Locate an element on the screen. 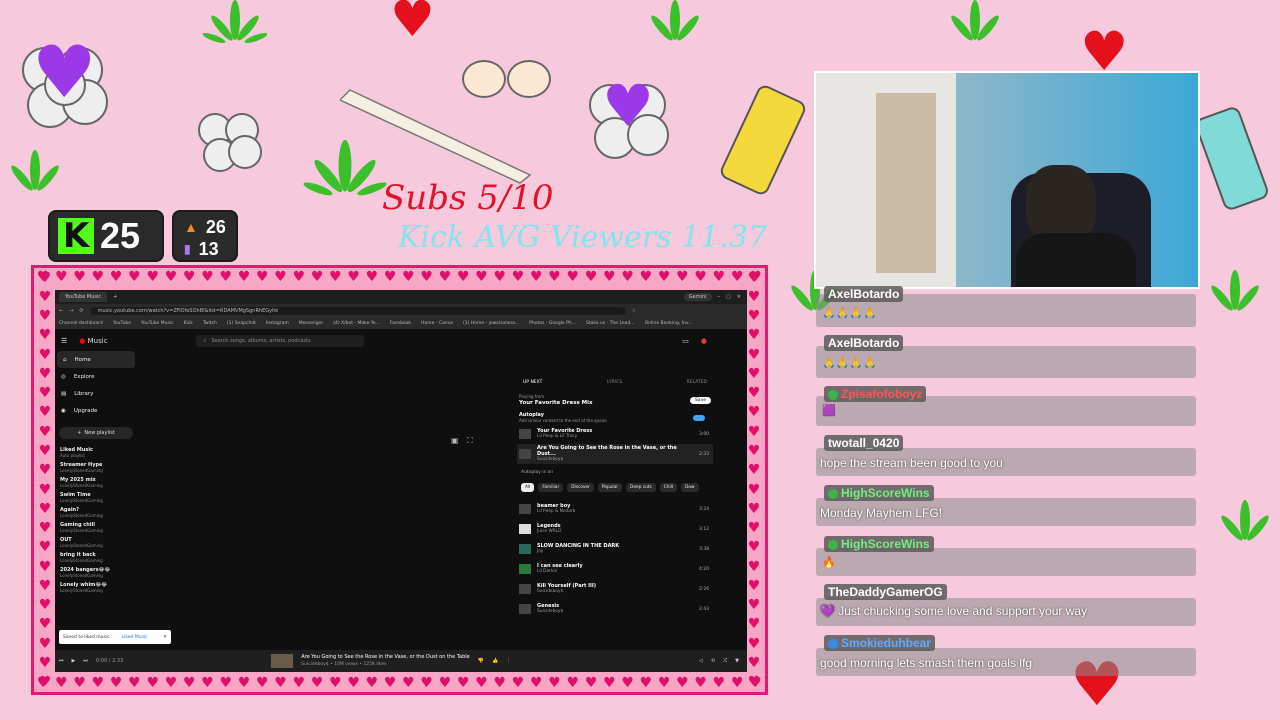 The image size is (1280, 720). tab-related: RELATED is located at coordinates (697, 385).